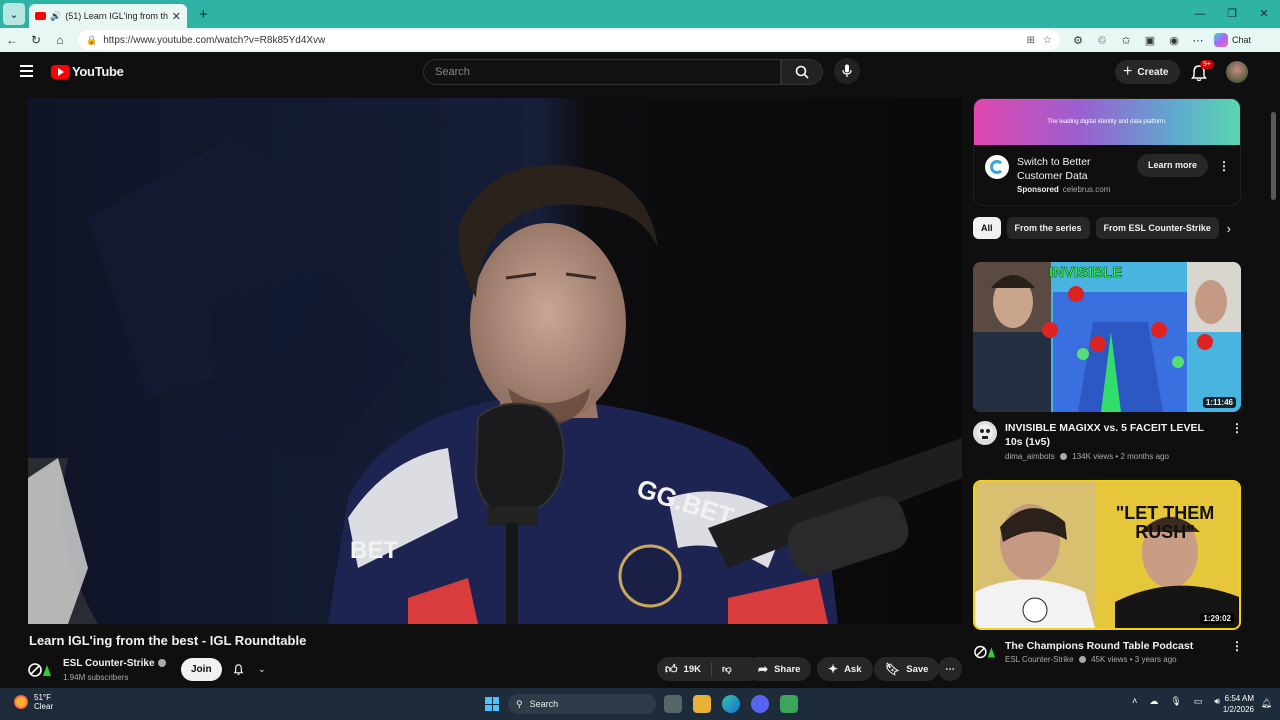 The width and height of the screenshot is (1280, 720). What do you see at coordinates (1174, 40) in the screenshot?
I see `profile-icon: ◉` at bounding box center [1174, 40].